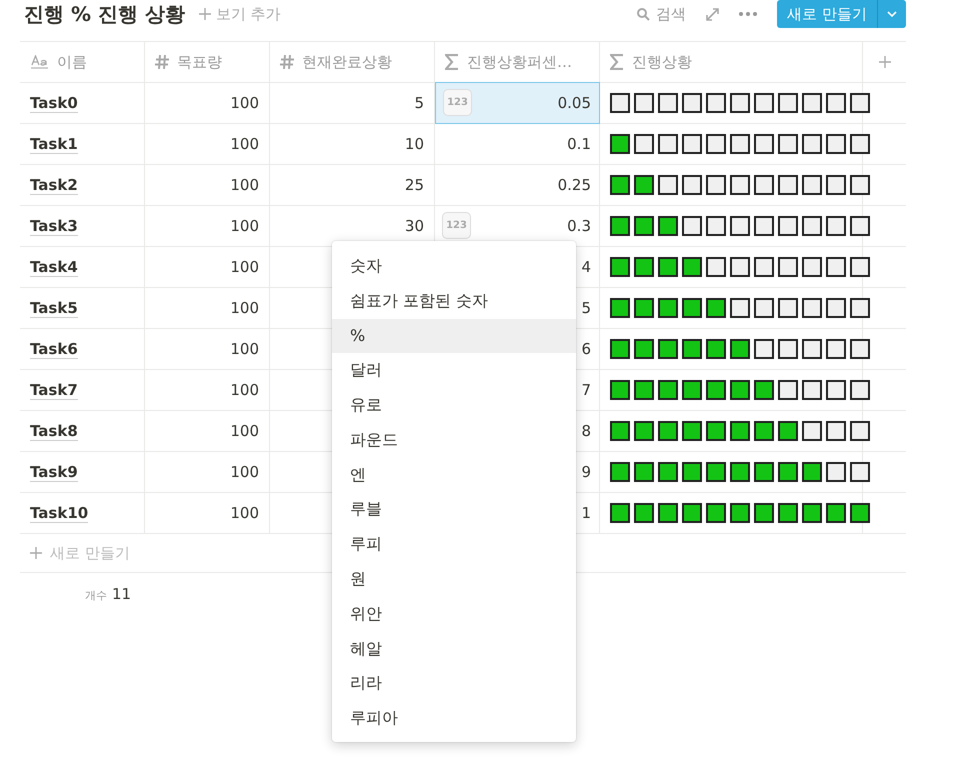 The image size is (971, 777). I want to click on column-label: 목표량, so click(199, 62).